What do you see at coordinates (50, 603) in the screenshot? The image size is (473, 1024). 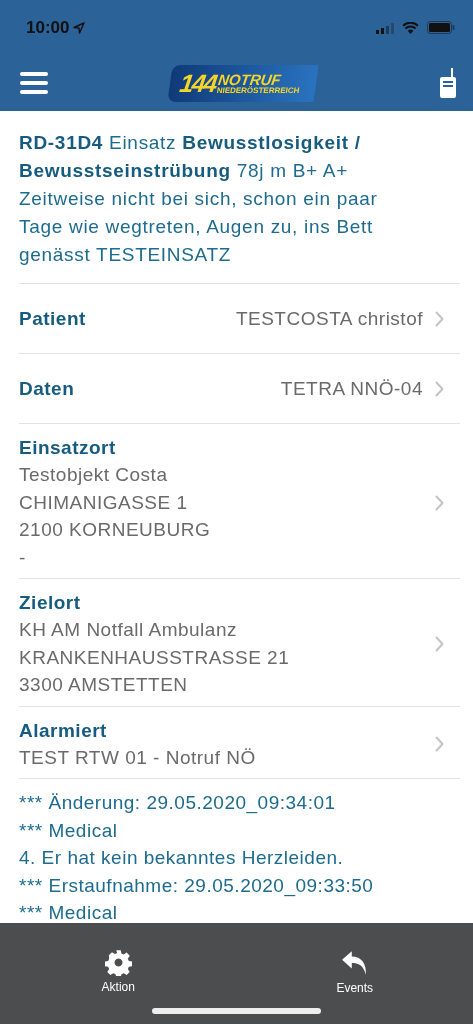 I see `row-label: Zielort` at bounding box center [50, 603].